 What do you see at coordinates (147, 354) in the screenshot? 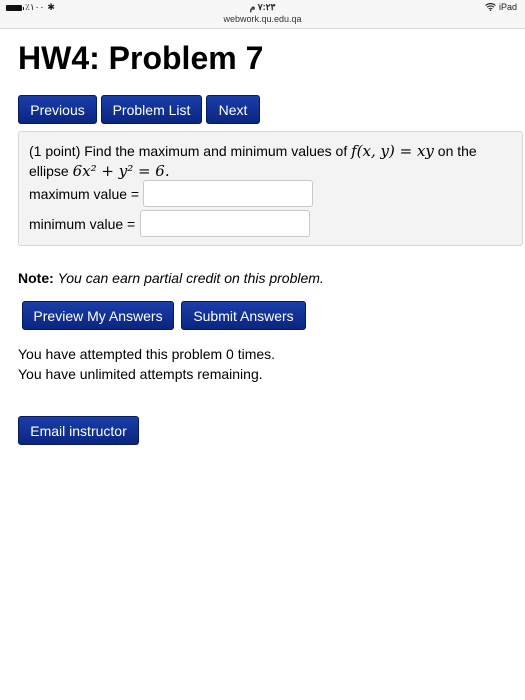
I see `attempts-count: You have attempted this problem 0 times.` at bounding box center [147, 354].